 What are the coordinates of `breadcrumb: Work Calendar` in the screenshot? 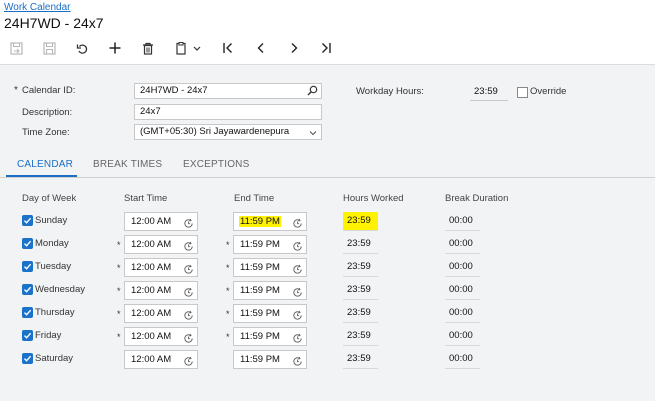 It's located at (37, 7).